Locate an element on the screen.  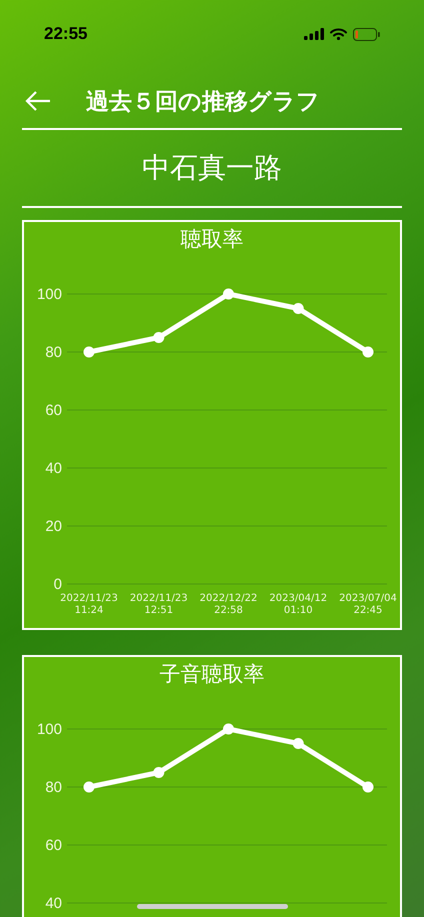
signal-icon is located at coordinates (314, 34).